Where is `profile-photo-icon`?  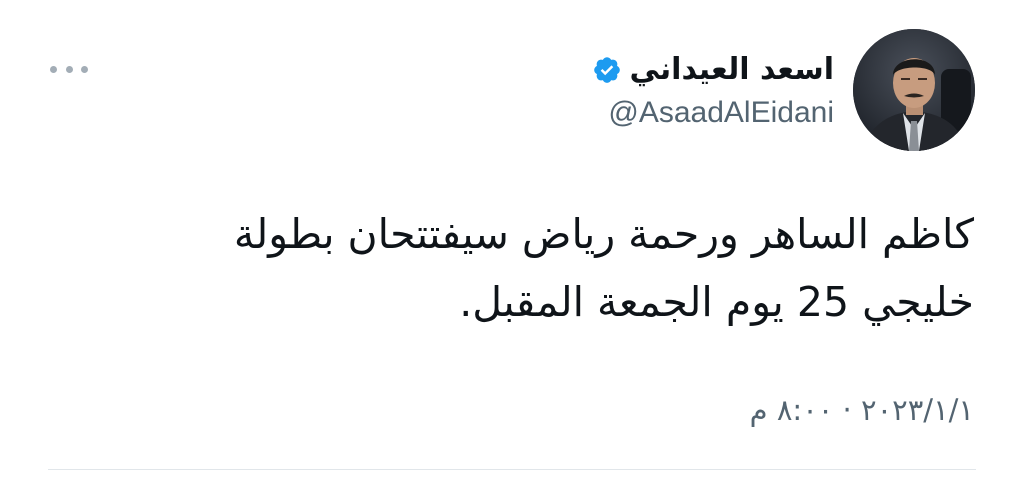 profile-photo-icon is located at coordinates (914, 90).